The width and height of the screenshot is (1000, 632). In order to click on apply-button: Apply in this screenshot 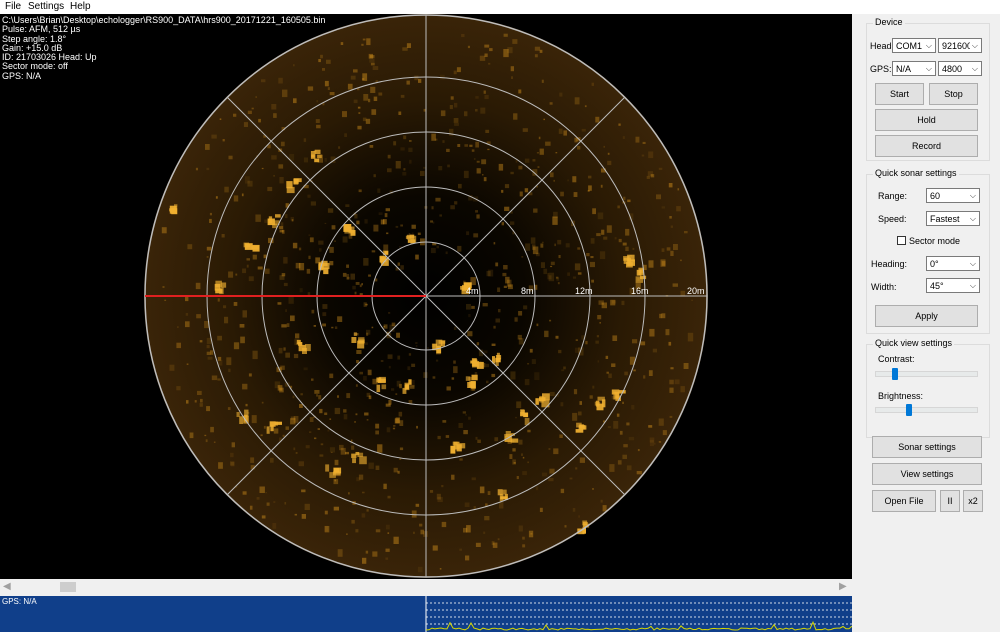, I will do `click(926, 316)`.